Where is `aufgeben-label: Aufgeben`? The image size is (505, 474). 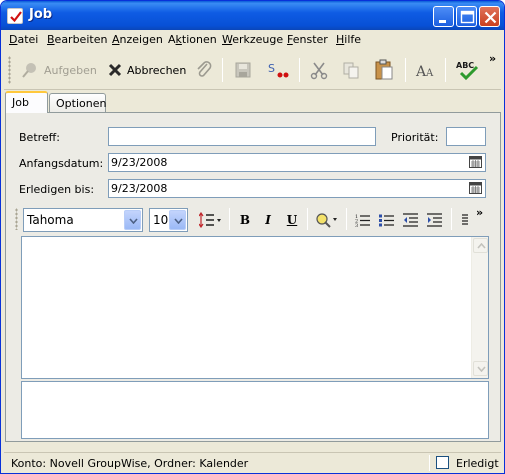
aufgeben-label: Aufgeben is located at coordinates (70, 70).